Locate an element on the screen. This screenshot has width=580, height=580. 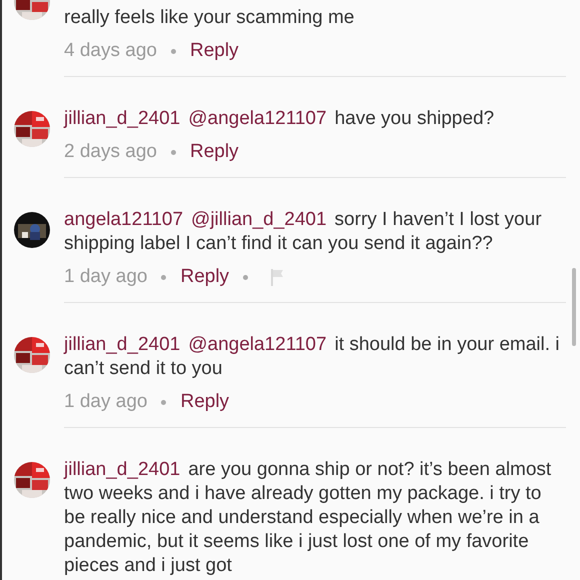
scrollbar is located at coordinates (574, 307).